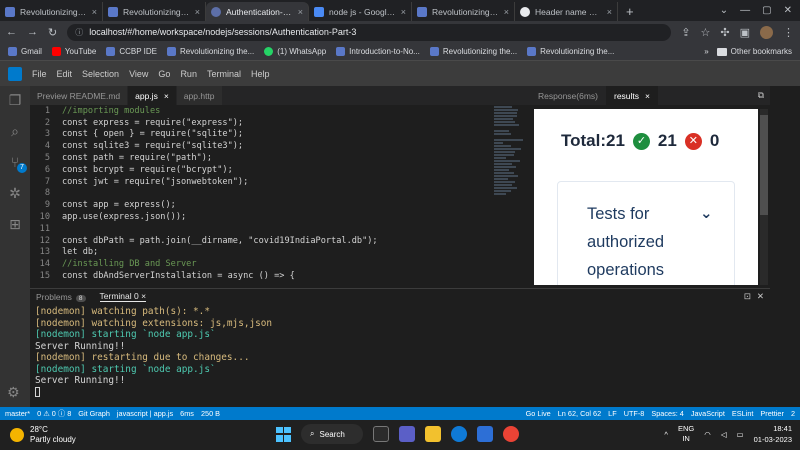 The height and width of the screenshot is (450, 800). I want to click on bookmark-item: (1) WhatsApp, so click(295, 51).